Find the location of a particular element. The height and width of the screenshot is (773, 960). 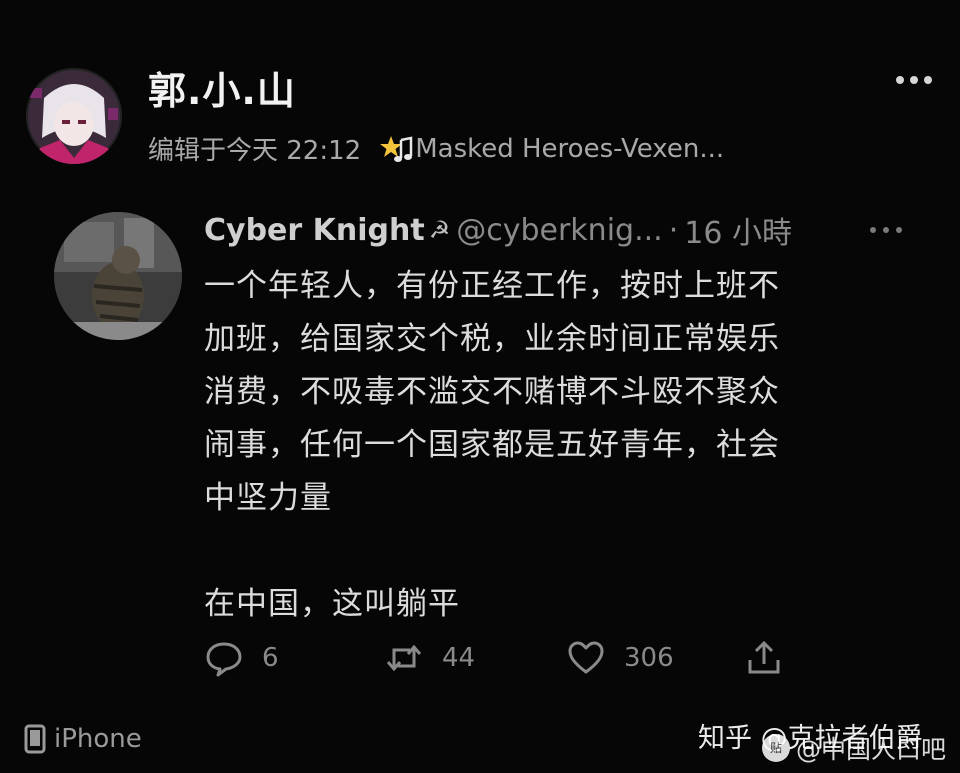

quote-avatar is located at coordinates (118, 276).